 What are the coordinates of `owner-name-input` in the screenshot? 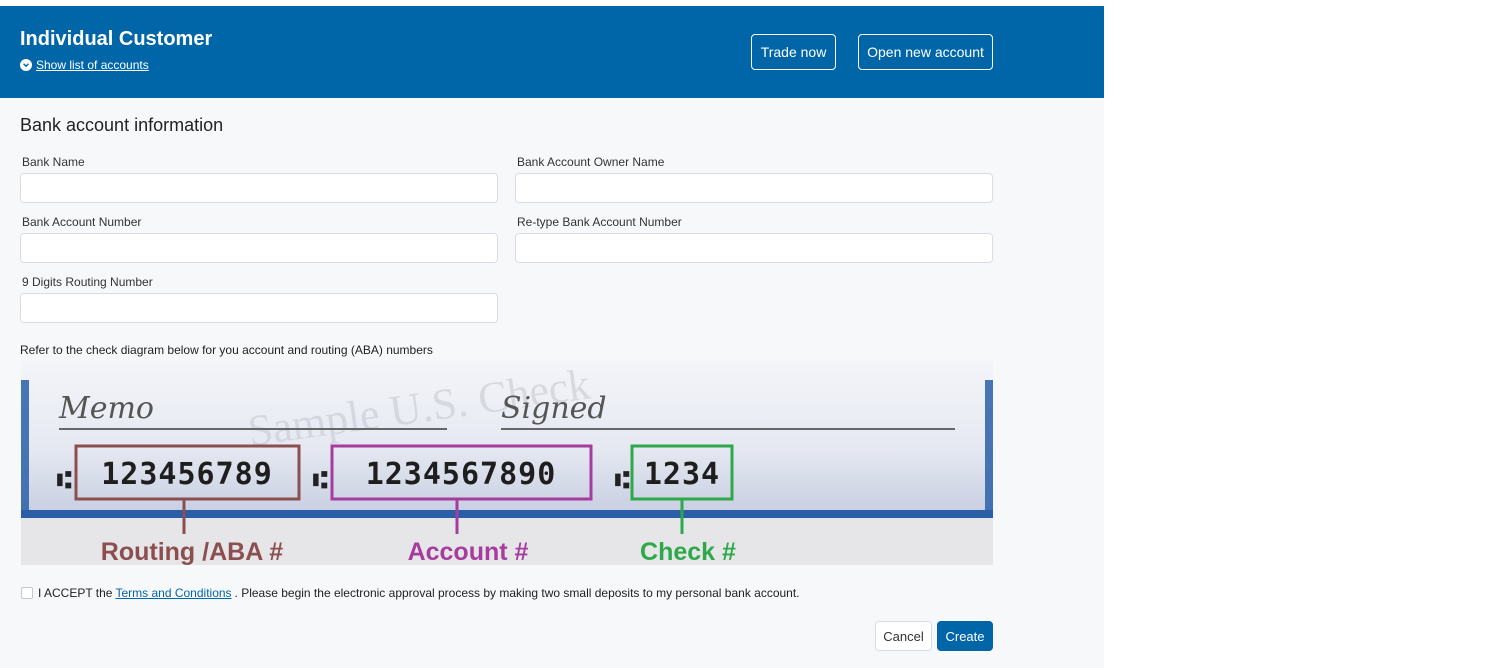 It's located at (754, 188).